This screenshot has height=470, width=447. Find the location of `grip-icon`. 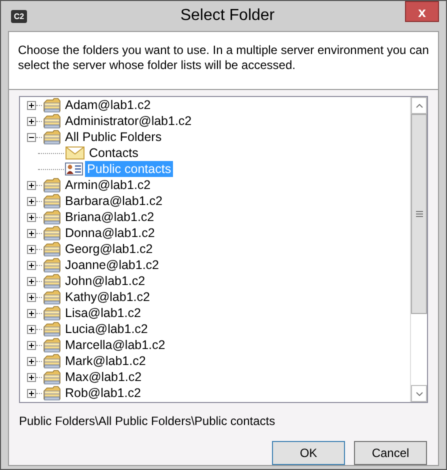

grip-icon is located at coordinates (419, 214).